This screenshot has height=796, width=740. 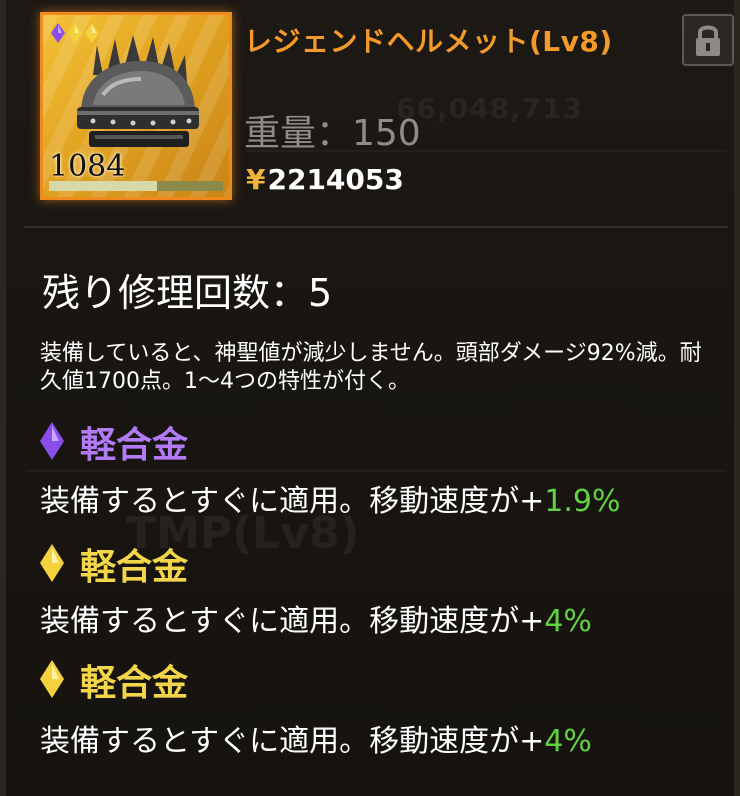 I want to click on rarity-gems, so click(x=75, y=33).